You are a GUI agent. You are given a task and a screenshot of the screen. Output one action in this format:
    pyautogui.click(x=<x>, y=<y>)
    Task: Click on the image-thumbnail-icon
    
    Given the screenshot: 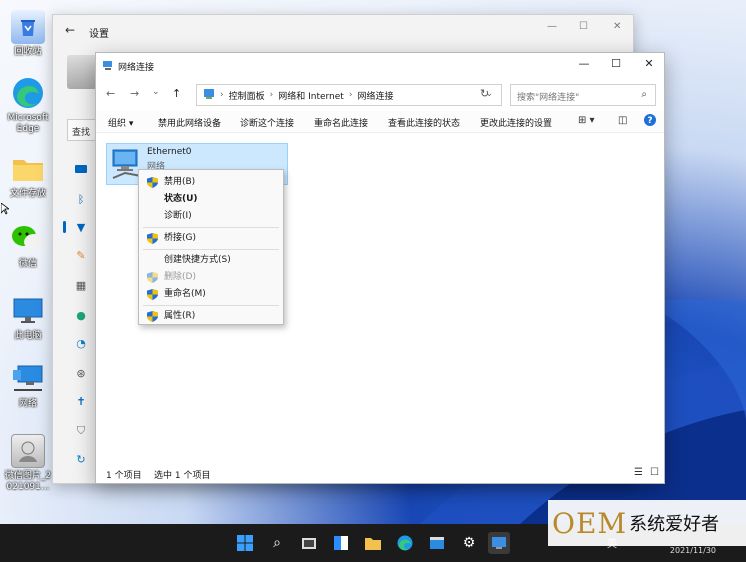 What is the action you would take?
    pyautogui.click(x=28, y=451)
    